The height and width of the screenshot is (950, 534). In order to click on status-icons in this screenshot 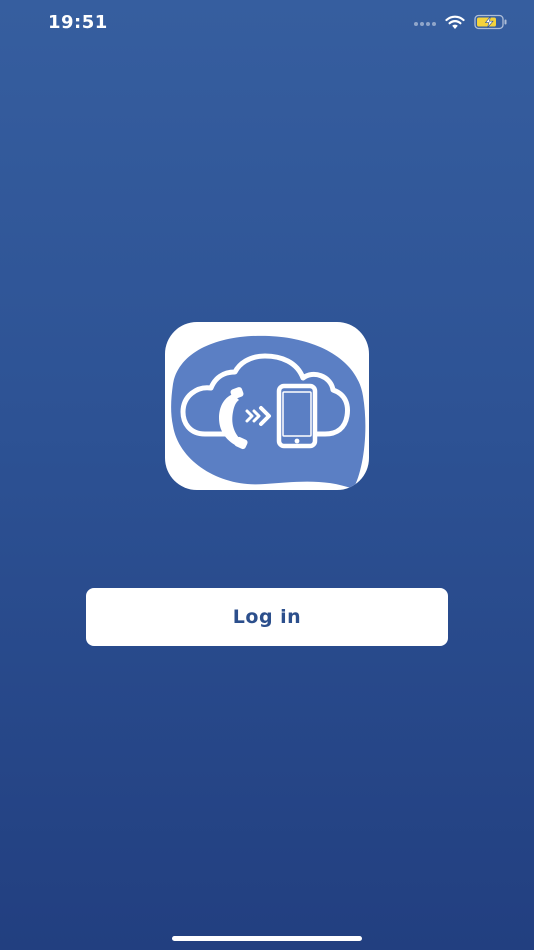, I will do `click(461, 24)`.